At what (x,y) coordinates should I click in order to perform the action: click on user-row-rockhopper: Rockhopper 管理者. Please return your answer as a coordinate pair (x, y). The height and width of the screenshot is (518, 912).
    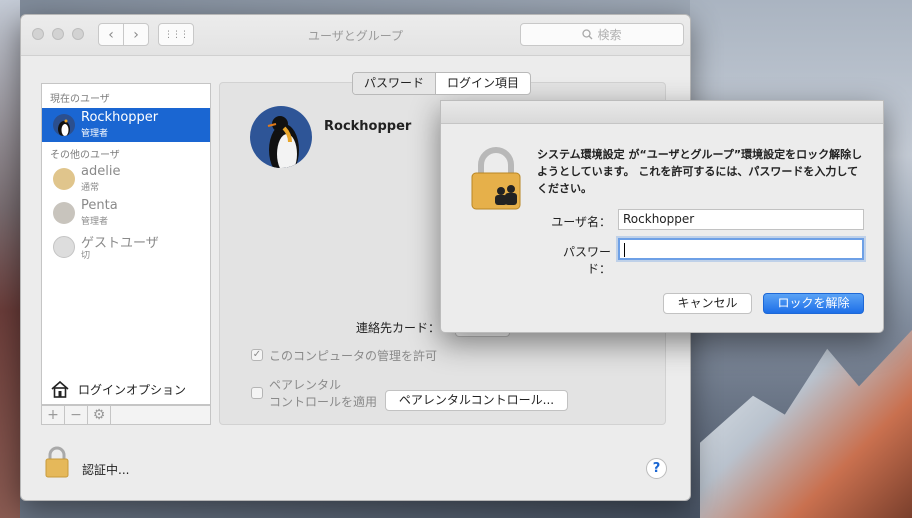
    Looking at the image, I should click on (126, 125).